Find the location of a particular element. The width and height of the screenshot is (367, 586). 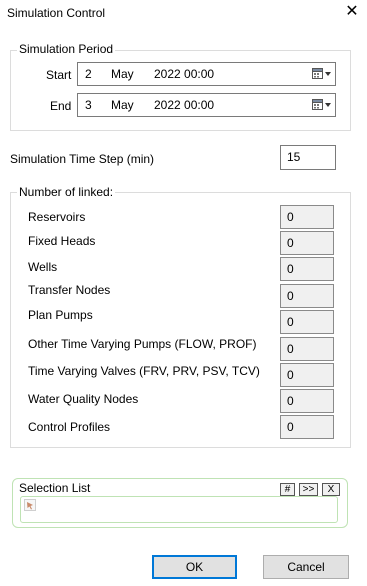

linked-label-wells: Wells is located at coordinates (43, 267).